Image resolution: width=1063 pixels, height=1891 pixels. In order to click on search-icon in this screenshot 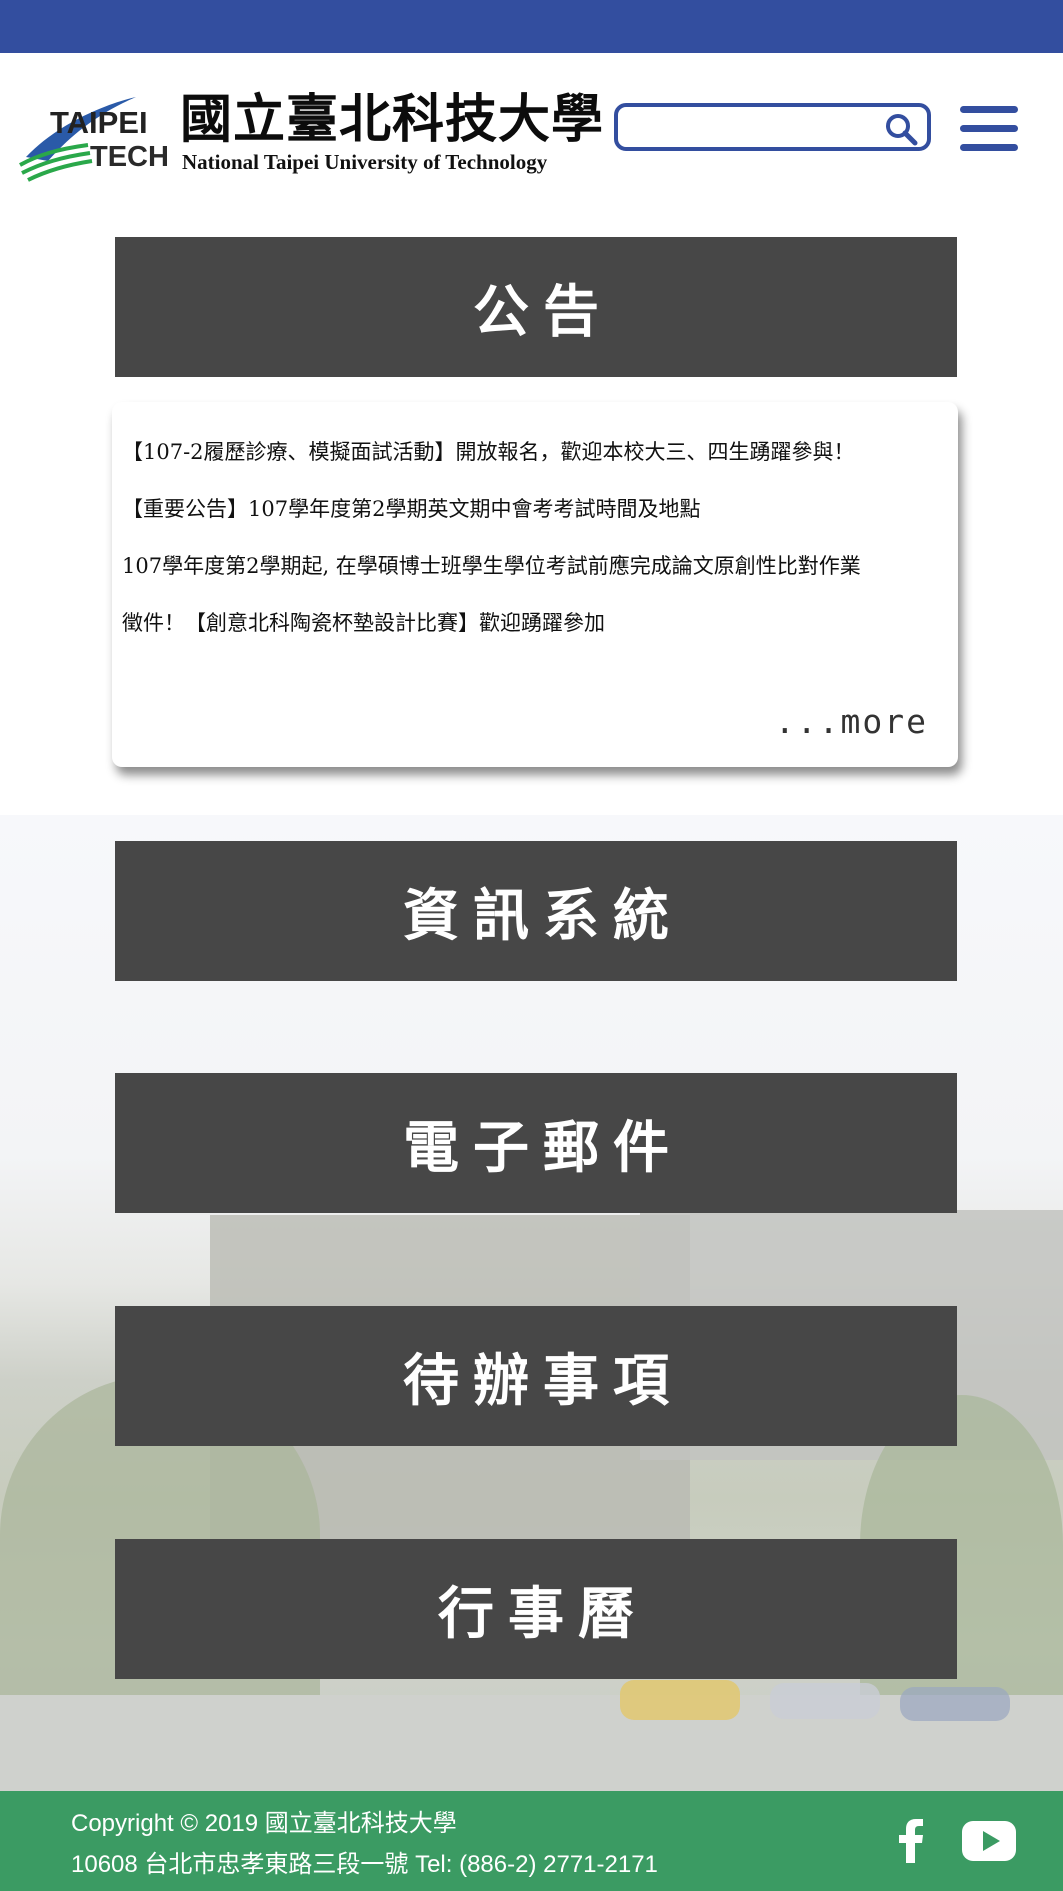, I will do `click(901, 129)`.